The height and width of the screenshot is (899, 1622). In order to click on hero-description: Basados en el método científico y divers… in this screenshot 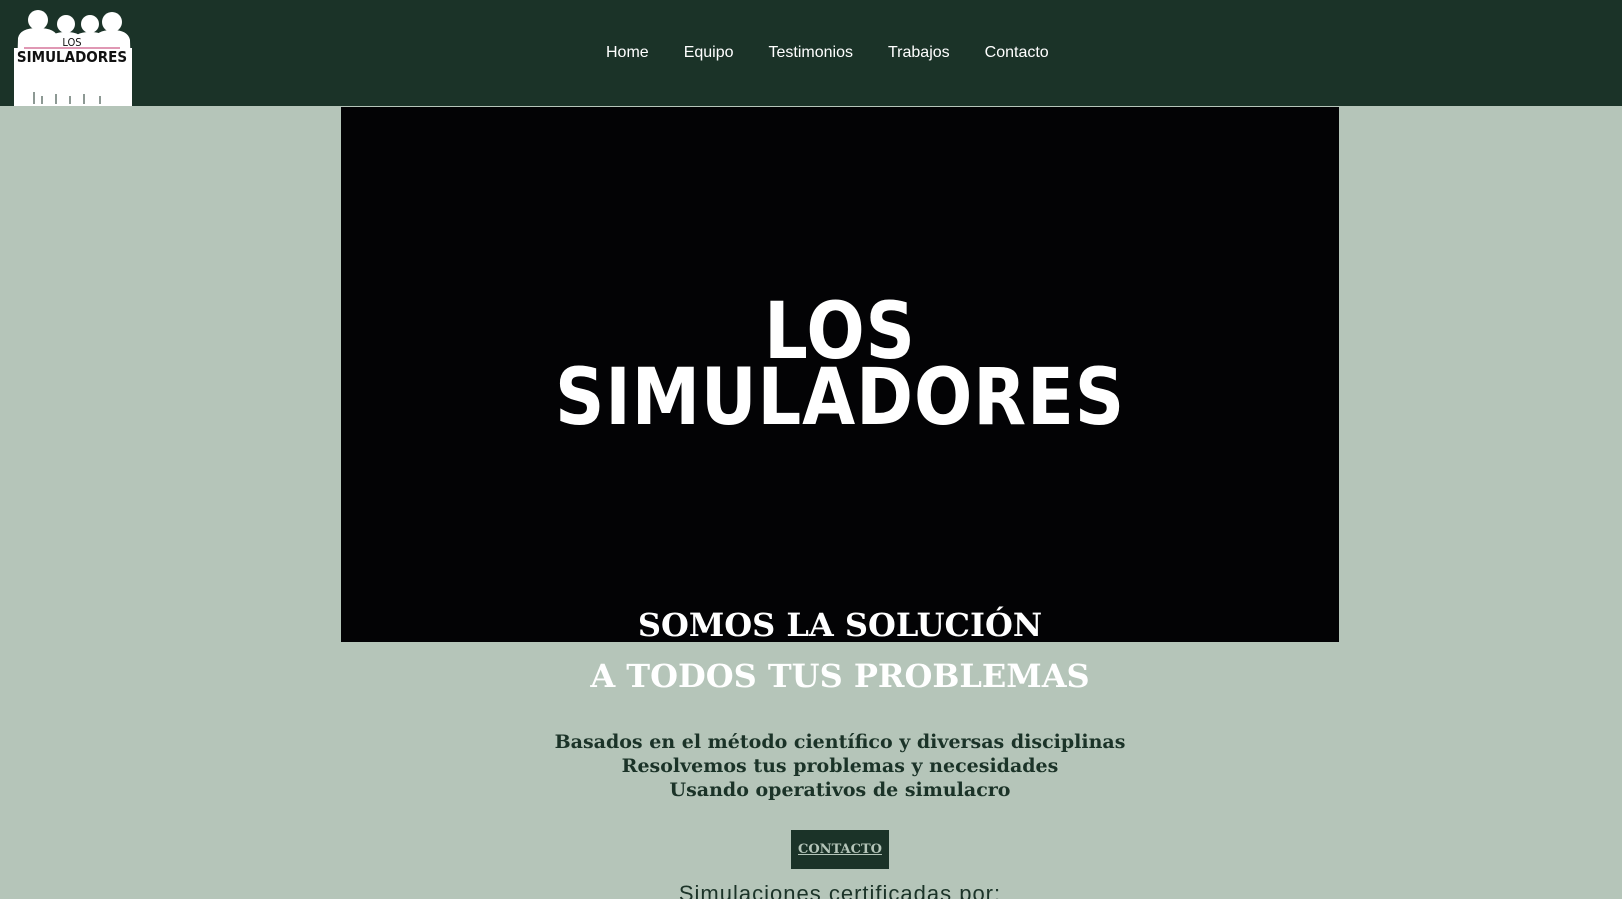, I will do `click(840, 766)`.